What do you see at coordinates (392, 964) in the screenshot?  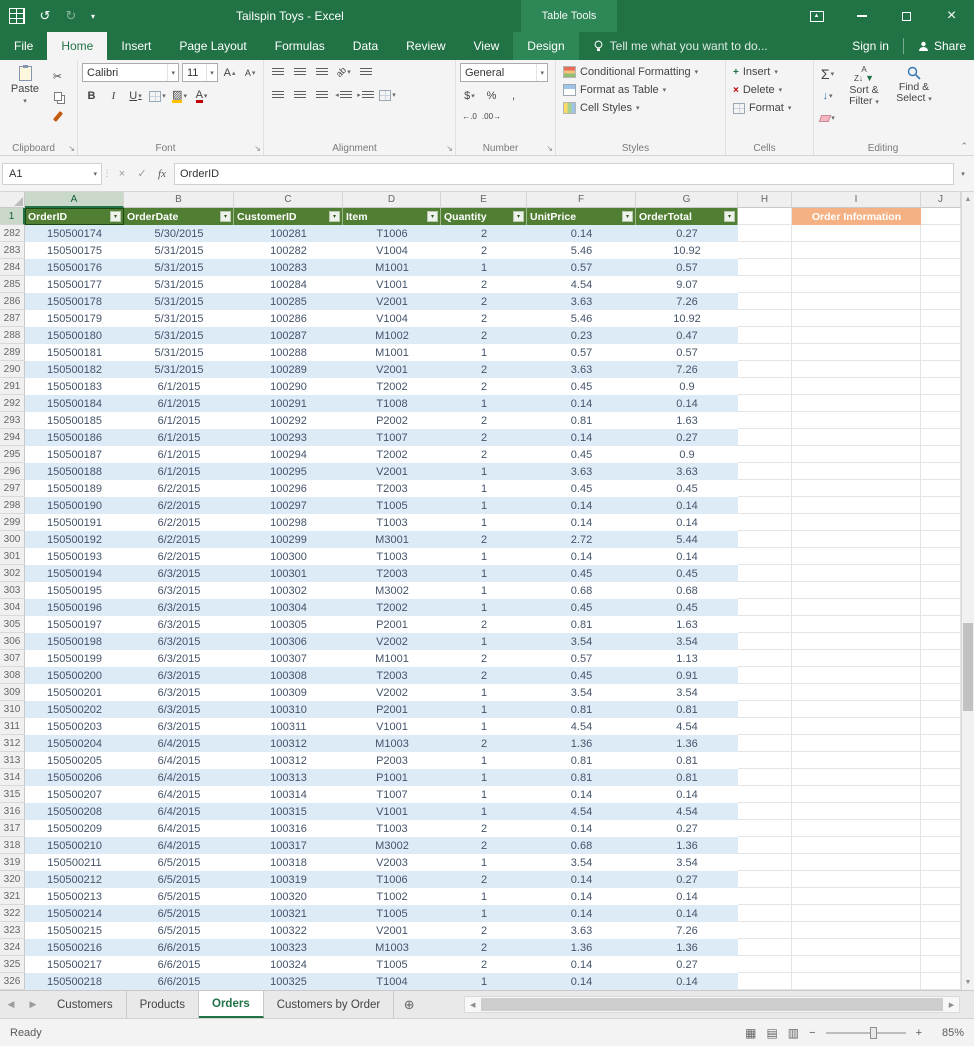 I see `cell: T1005` at bounding box center [392, 964].